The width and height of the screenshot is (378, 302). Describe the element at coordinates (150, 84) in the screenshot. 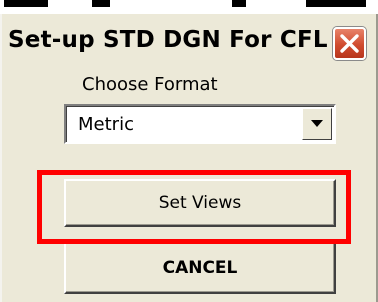

I see `format-label: Choose Format` at that location.